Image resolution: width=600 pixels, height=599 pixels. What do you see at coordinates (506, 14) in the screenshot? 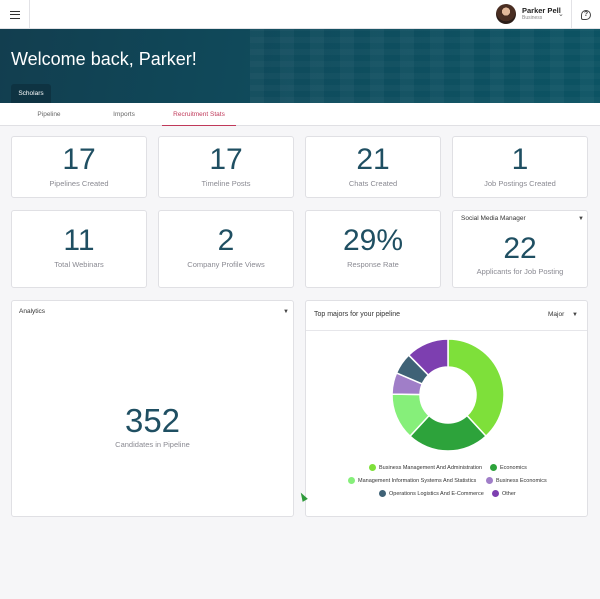
I see `avatar` at bounding box center [506, 14].